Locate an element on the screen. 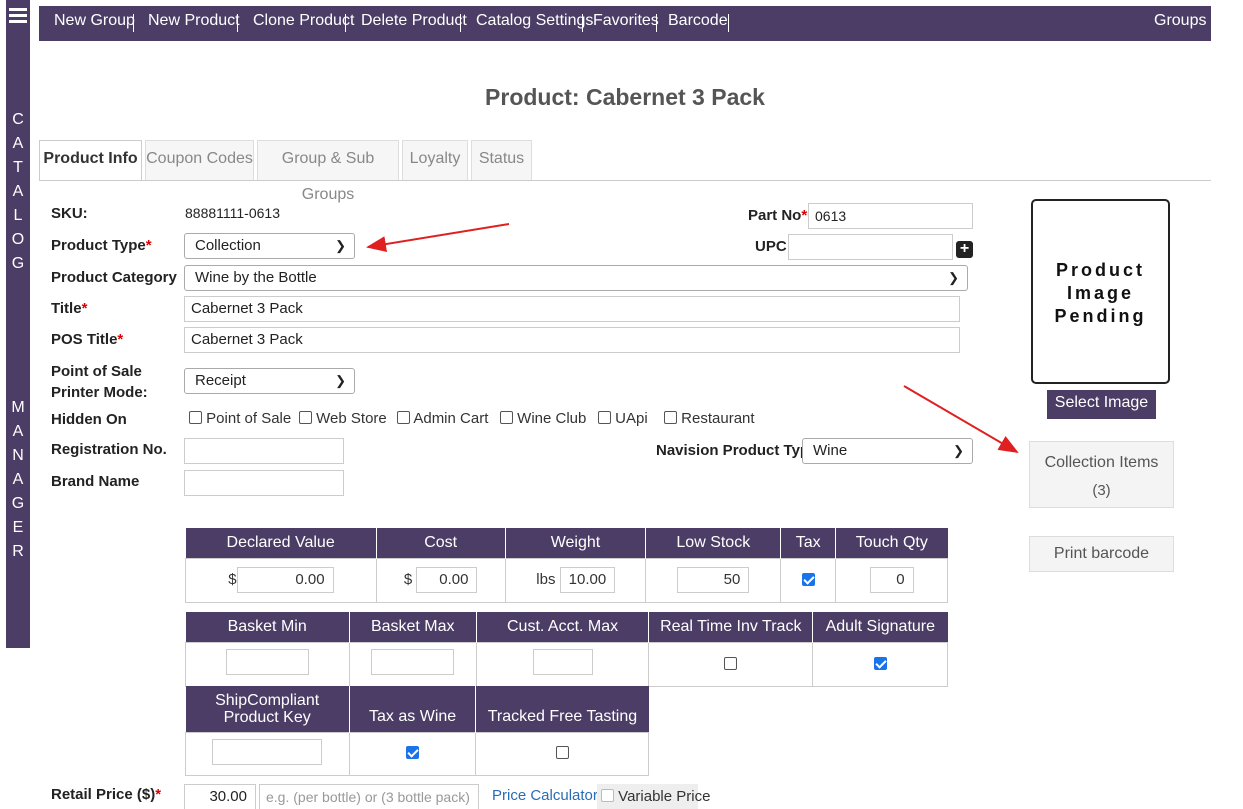 The height and width of the screenshot is (809, 1243). arrow-to-collection-items is located at coordinates (961, 419).